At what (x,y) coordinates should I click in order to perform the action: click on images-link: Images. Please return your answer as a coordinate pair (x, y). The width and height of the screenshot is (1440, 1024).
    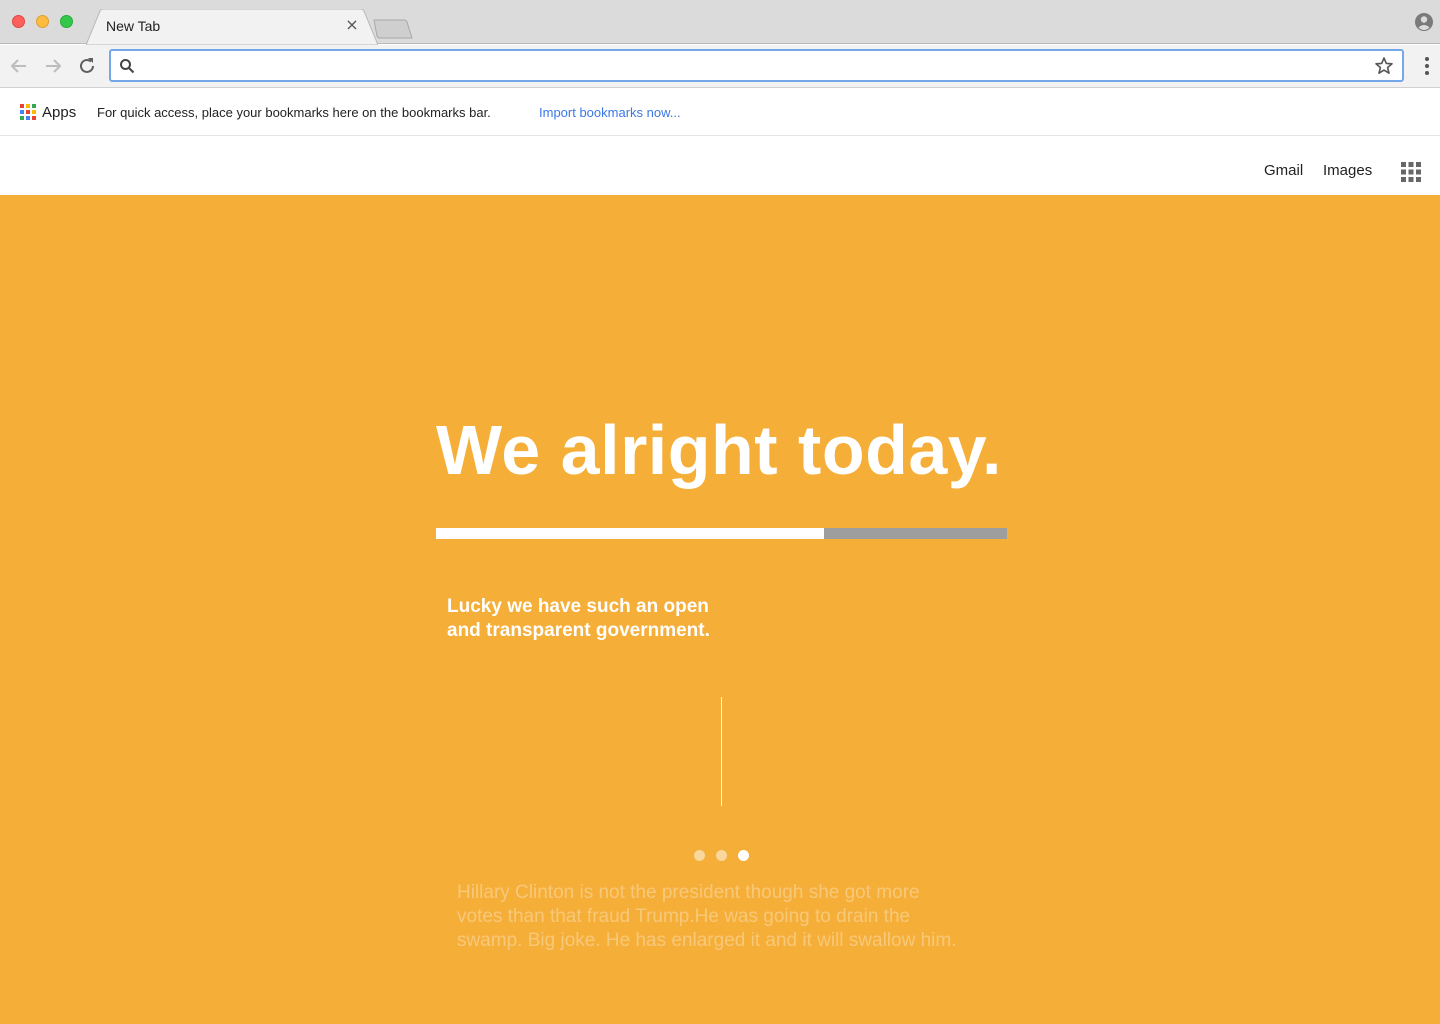
    Looking at the image, I should click on (1347, 170).